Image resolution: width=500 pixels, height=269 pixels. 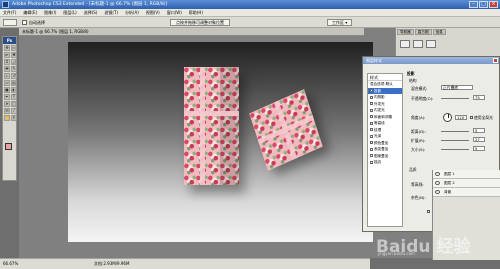 What do you see at coordinates (417, 184) in the screenshot?
I see `contour-label: 等高线:` at bounding box center [417, 184].